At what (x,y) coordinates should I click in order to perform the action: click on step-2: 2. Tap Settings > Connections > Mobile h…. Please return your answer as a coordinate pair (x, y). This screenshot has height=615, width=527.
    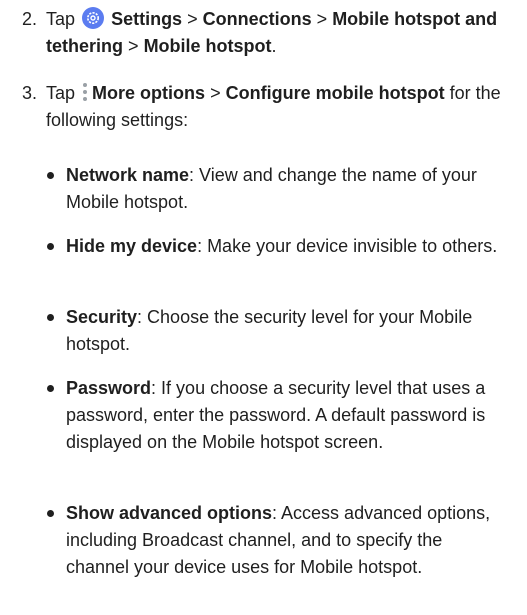
    Looking at the image, I should click on (266, 33).